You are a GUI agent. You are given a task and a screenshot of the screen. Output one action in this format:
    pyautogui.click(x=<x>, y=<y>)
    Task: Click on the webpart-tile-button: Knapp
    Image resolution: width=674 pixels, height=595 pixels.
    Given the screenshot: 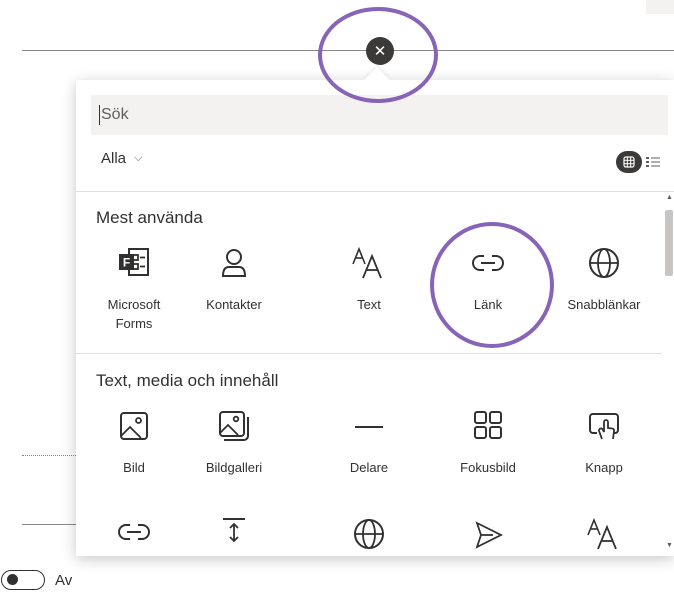 What is the action you would take?
    pyautogui.click(x=604, y=443)
    